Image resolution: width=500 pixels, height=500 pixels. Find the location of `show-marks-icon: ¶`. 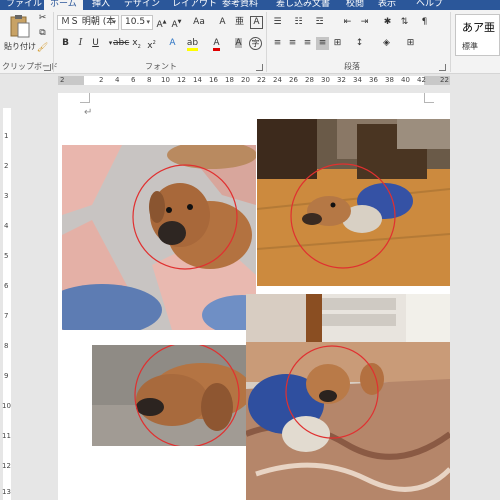

show-marks-icon: ¶ is located at coordinates (424, 22).